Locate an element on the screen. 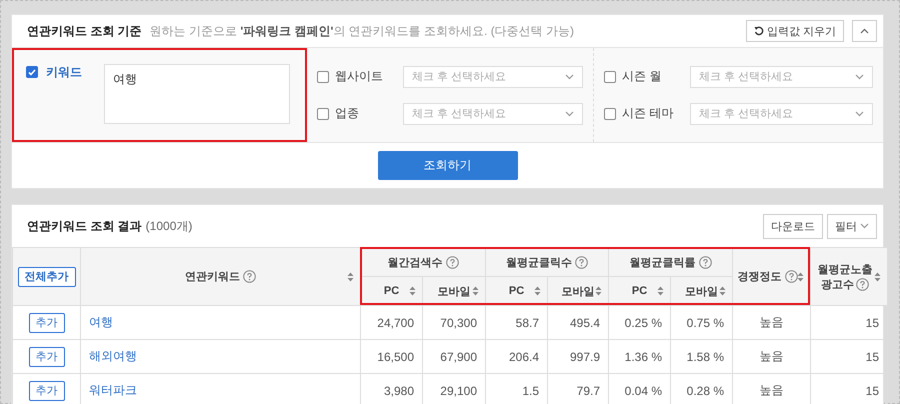  filter-label: 시즌 테마 is located at coordinates (648, 113).